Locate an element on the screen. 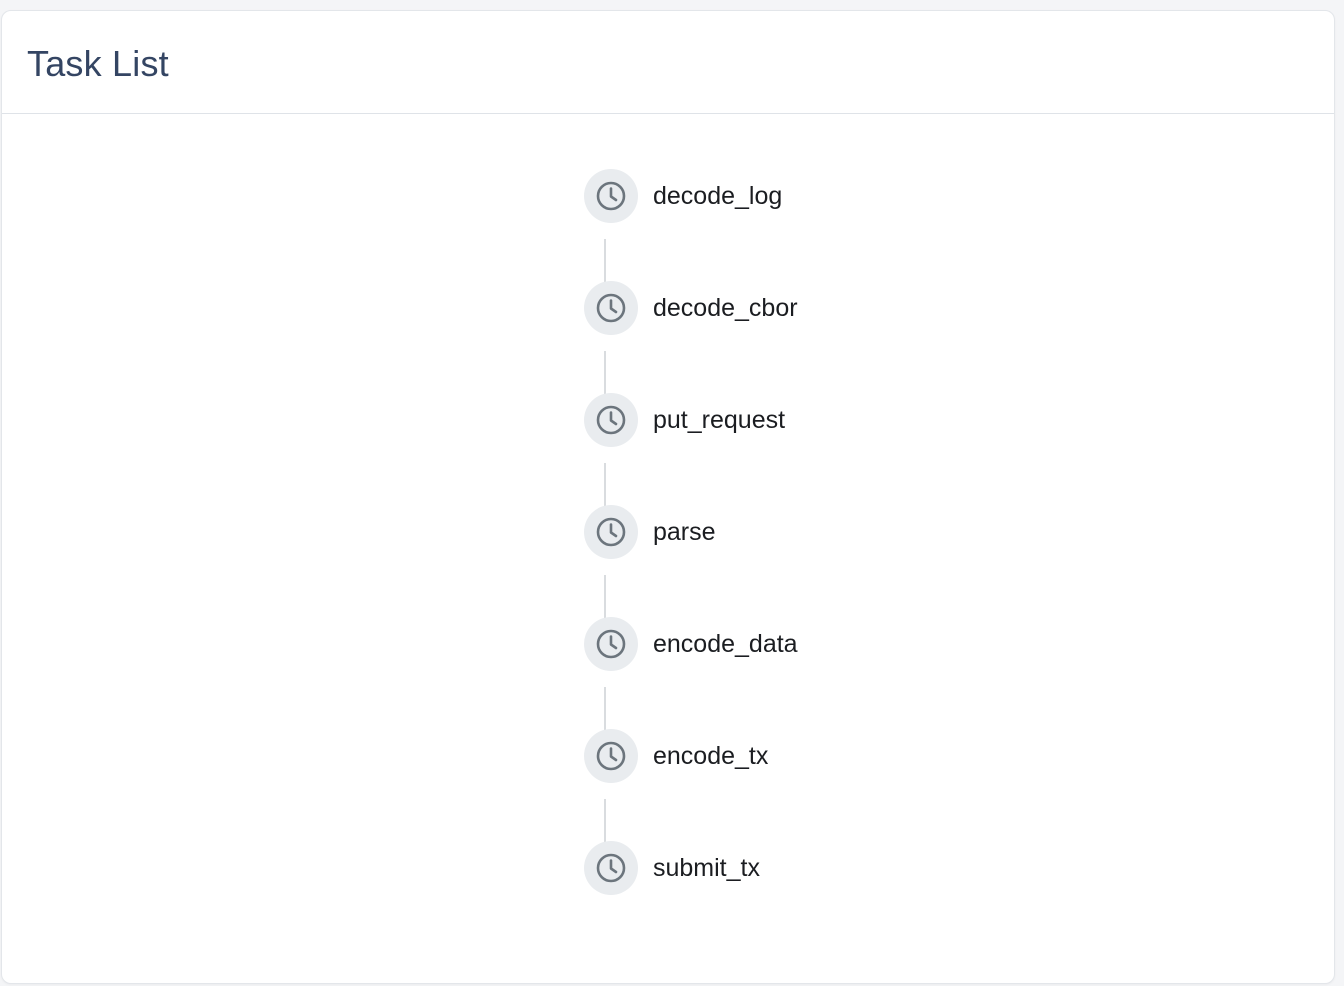  task-label: parse is located at coordinates (684, 532).